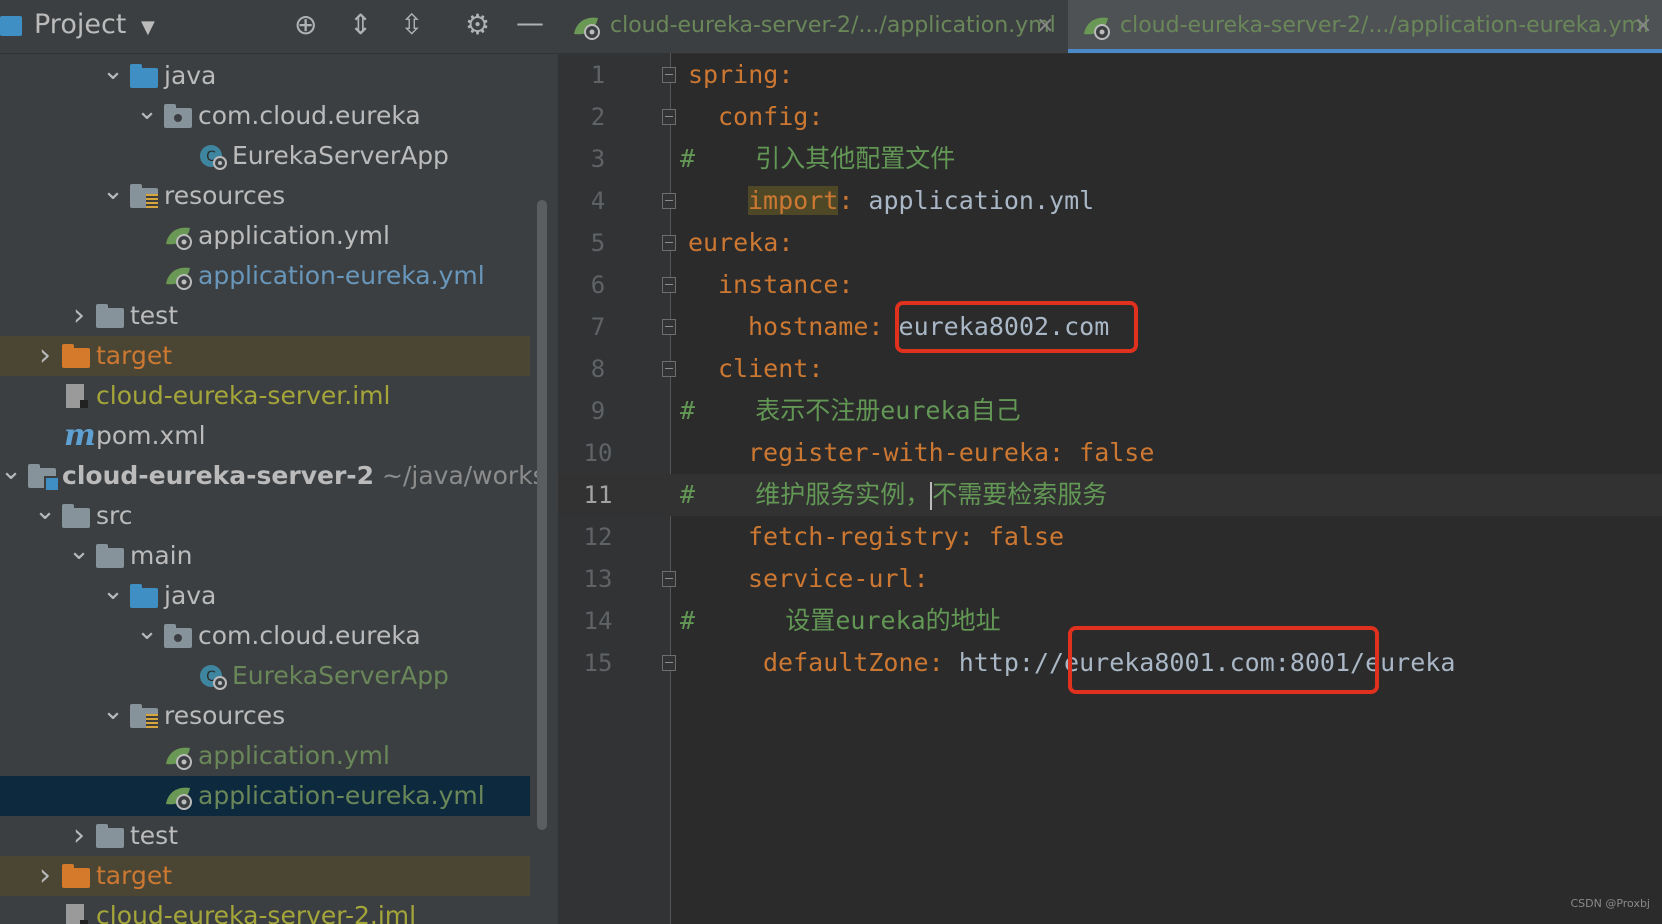 The width and height of the screenshot is (1662, 924). Describe the element at coordinates (530, 23) in the screenshot. I see `hide-panel-icon: —` at that location.